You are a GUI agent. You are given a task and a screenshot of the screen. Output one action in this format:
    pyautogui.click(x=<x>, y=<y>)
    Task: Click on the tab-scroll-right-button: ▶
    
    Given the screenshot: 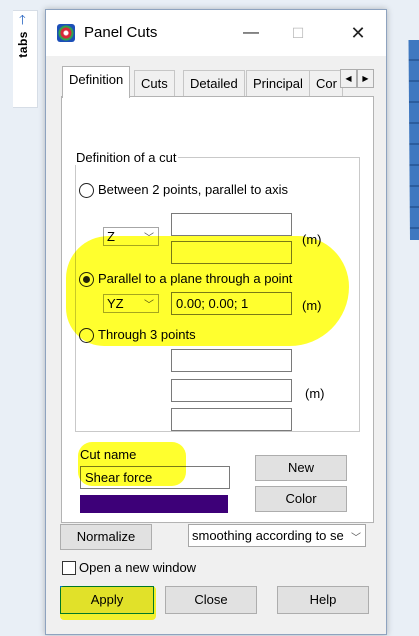 What is the action you would take?
    pyautogui.click(x=365, y=78)
    